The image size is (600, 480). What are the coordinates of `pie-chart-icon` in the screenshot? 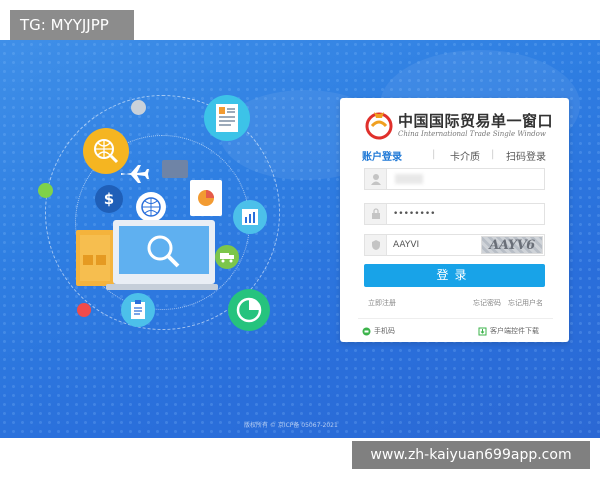 It's located at (249, 310).